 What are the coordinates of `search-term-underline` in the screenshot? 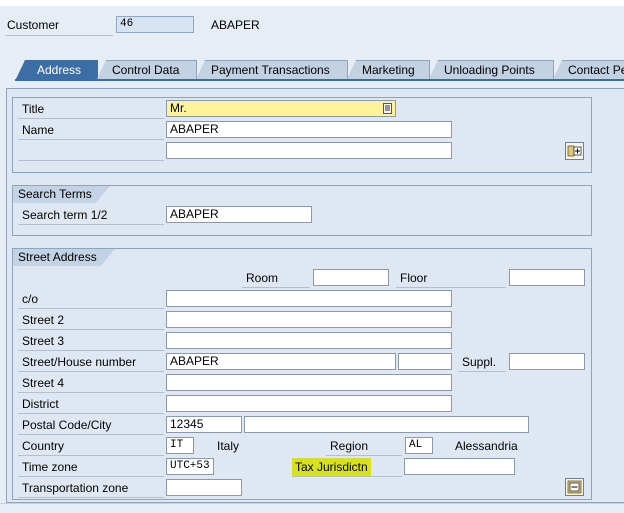 It's located at (91, 224).